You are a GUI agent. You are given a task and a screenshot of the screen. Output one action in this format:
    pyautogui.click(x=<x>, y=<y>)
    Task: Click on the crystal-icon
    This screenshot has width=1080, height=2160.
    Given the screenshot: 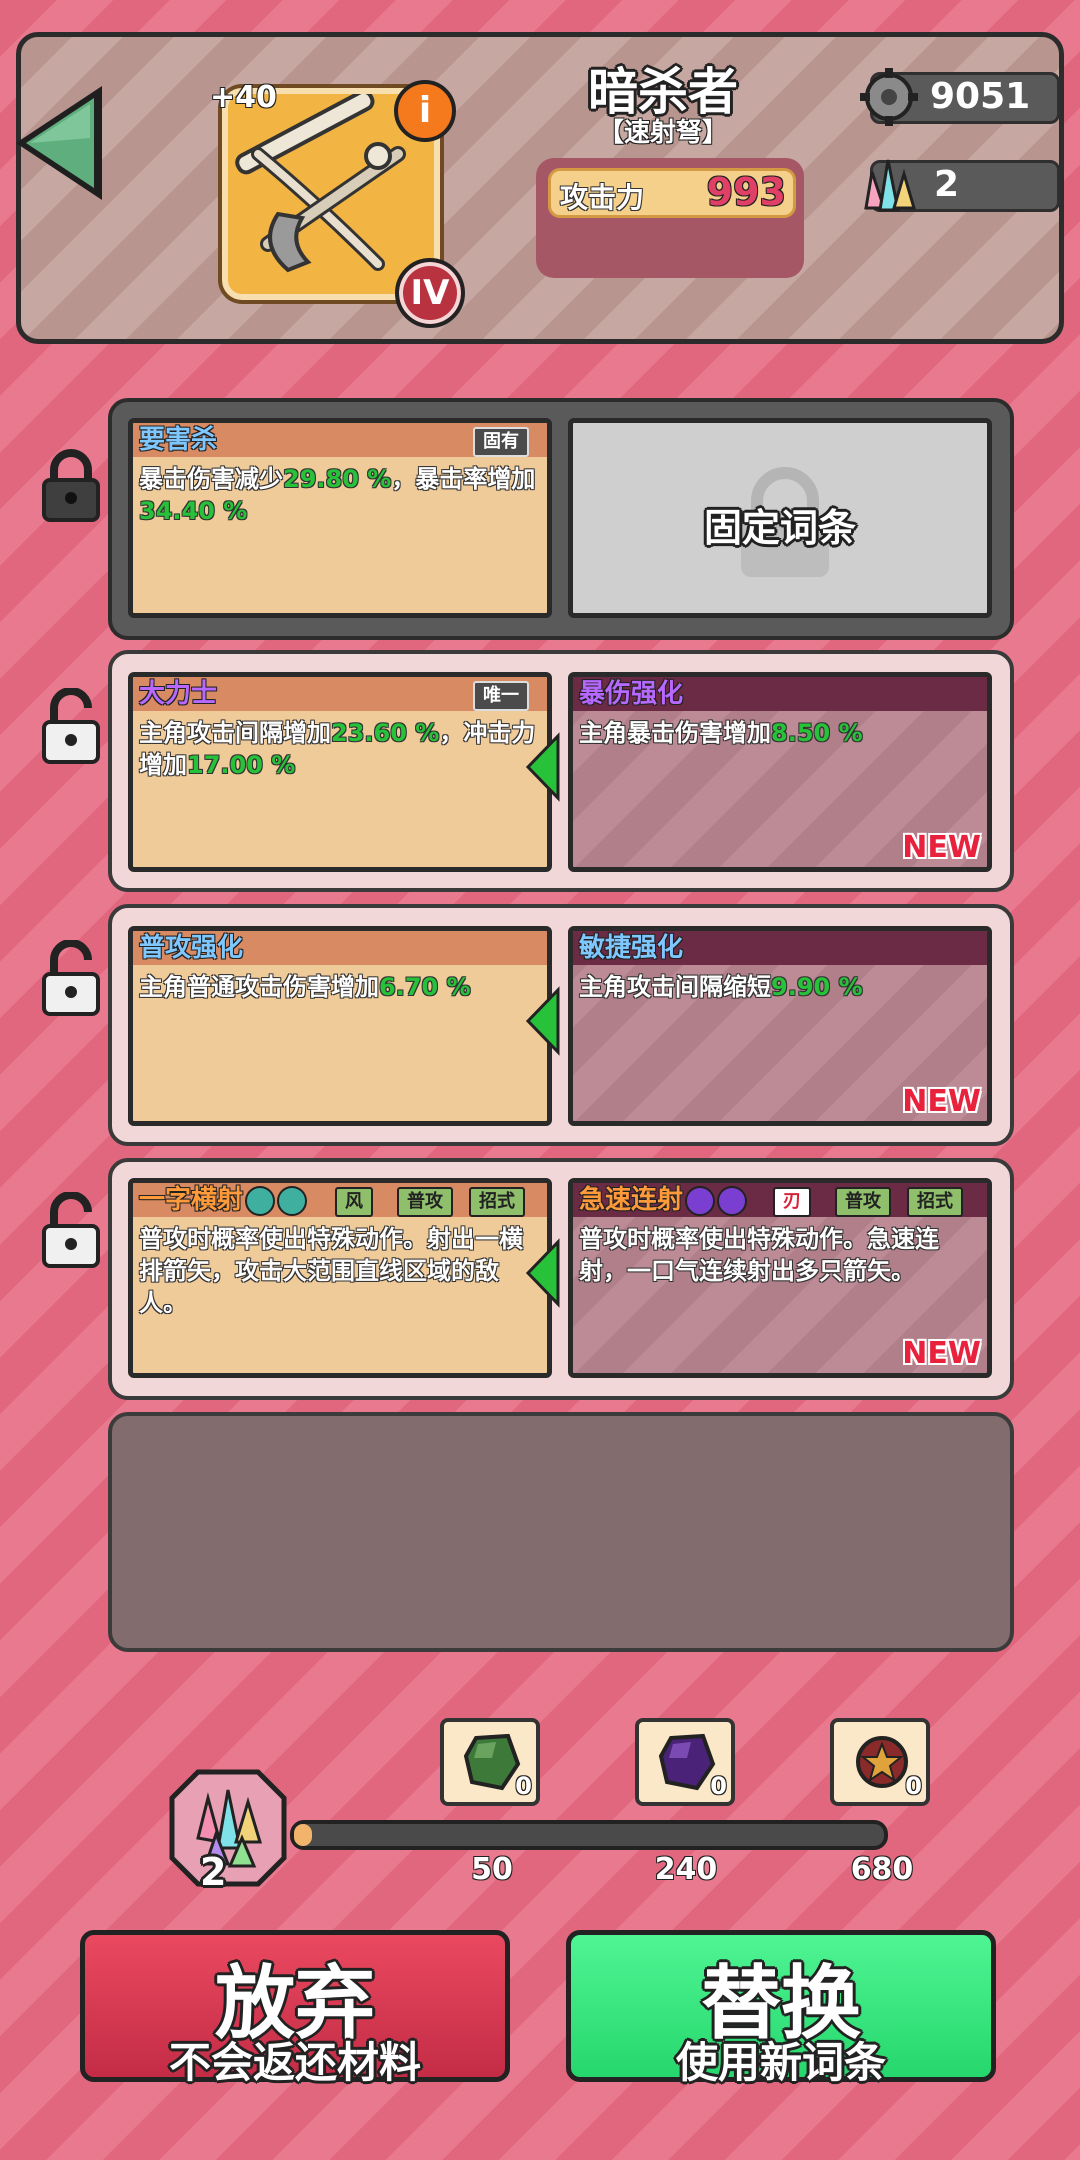 What is the action you would take?
    pyautogui.click(x=890, y=185)
    